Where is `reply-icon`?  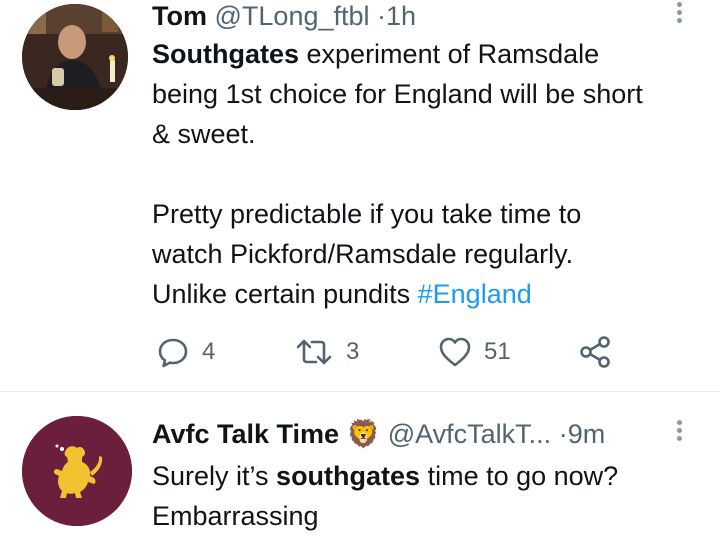
reply-icon is located at coordinates (173, 353).